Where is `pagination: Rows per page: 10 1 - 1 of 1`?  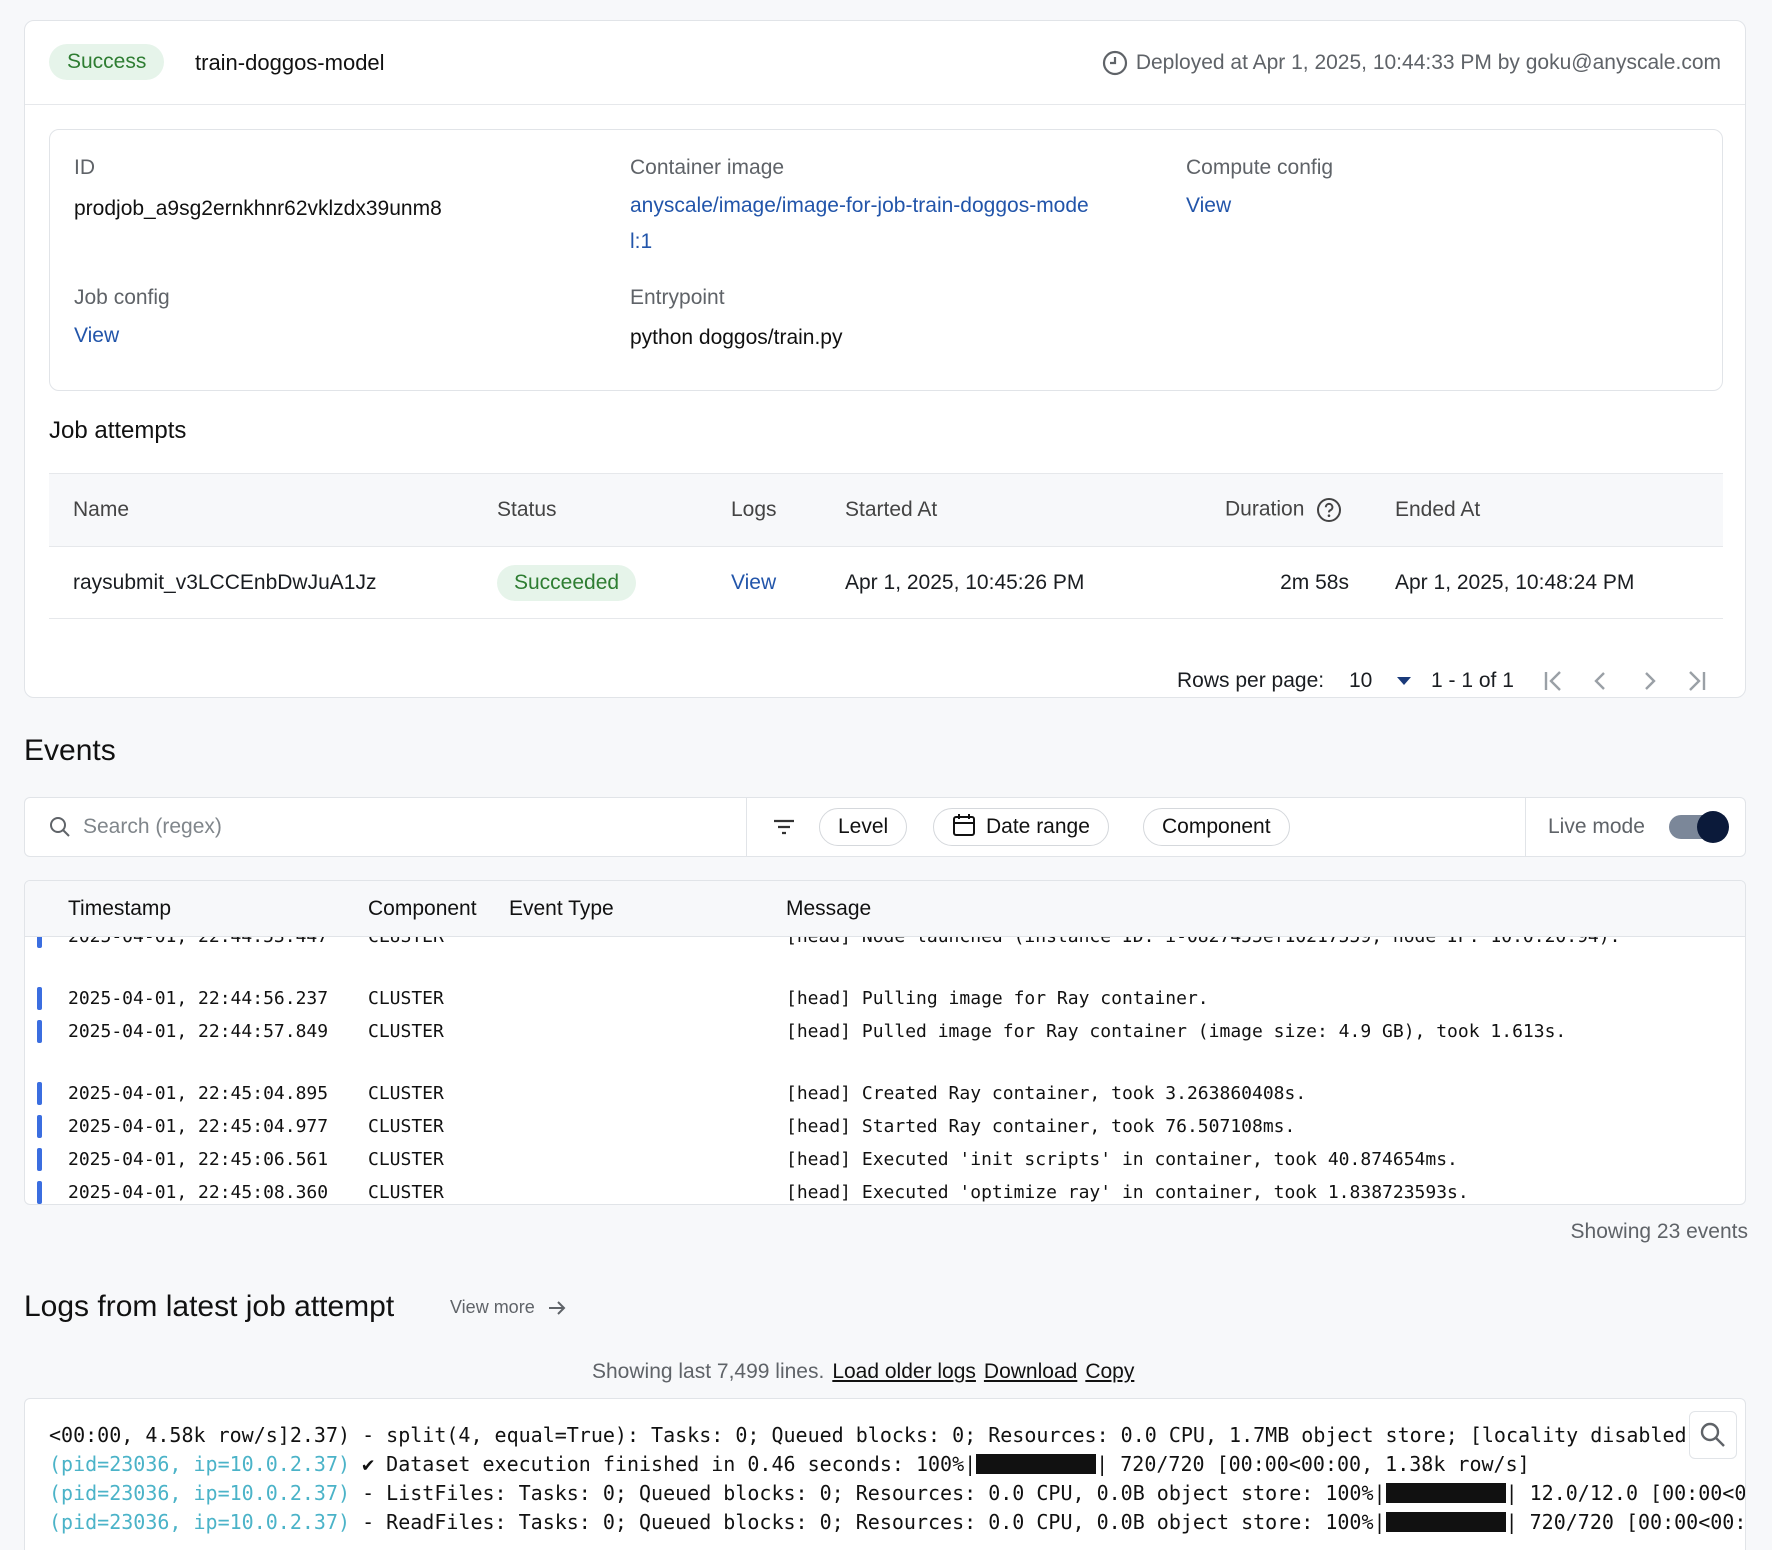 pagination: Rows per page: 10 1 - 1 of 1 is located at coordinates (886, 689).